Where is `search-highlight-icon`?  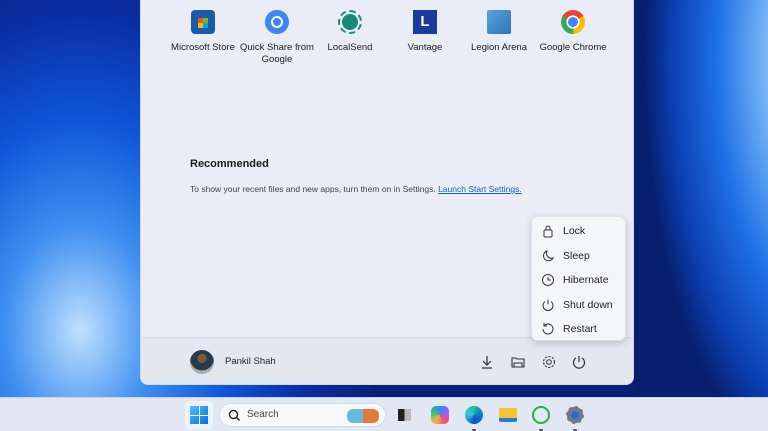 search-highlight-icon is located at coordinates (363, 416).